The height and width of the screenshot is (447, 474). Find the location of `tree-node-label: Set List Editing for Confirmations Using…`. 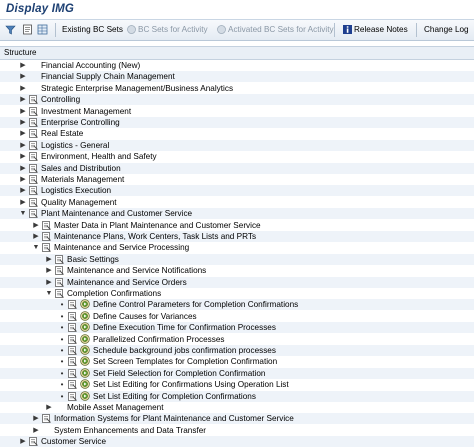

tree-node-label: Set List Editing for Confirmations Using… is located at coordinates (191, 384).